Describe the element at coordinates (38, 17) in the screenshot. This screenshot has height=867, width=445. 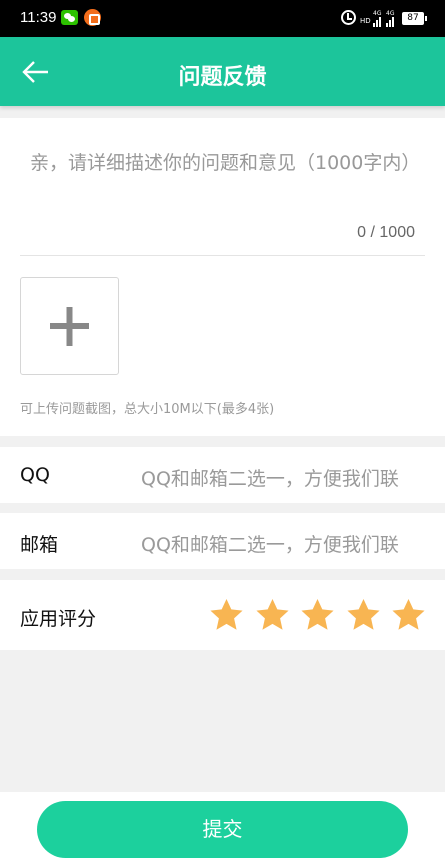
I see `status-time: 11:39` at that location.